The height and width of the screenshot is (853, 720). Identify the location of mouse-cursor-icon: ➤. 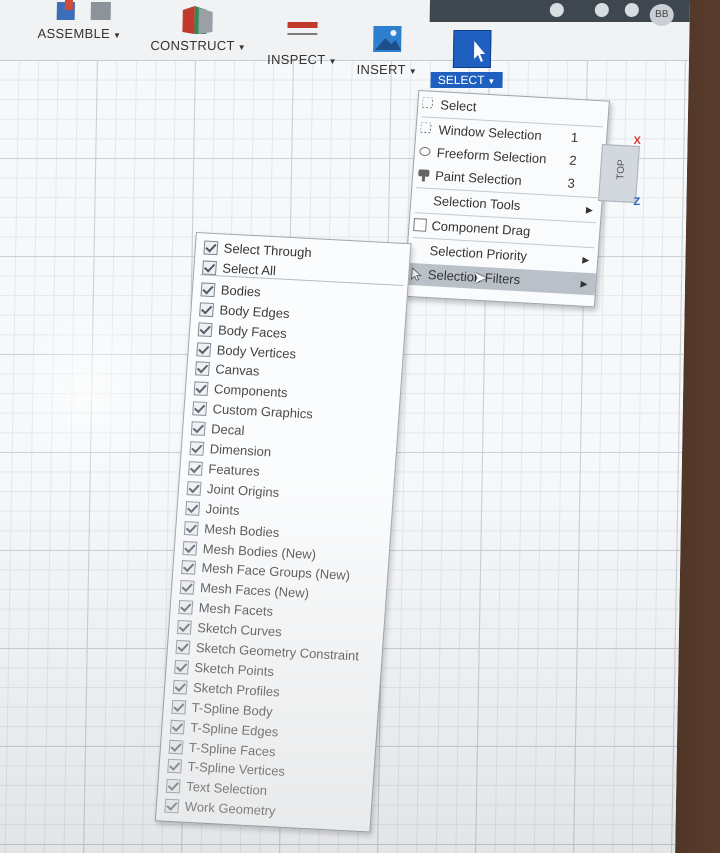
(479, 278).